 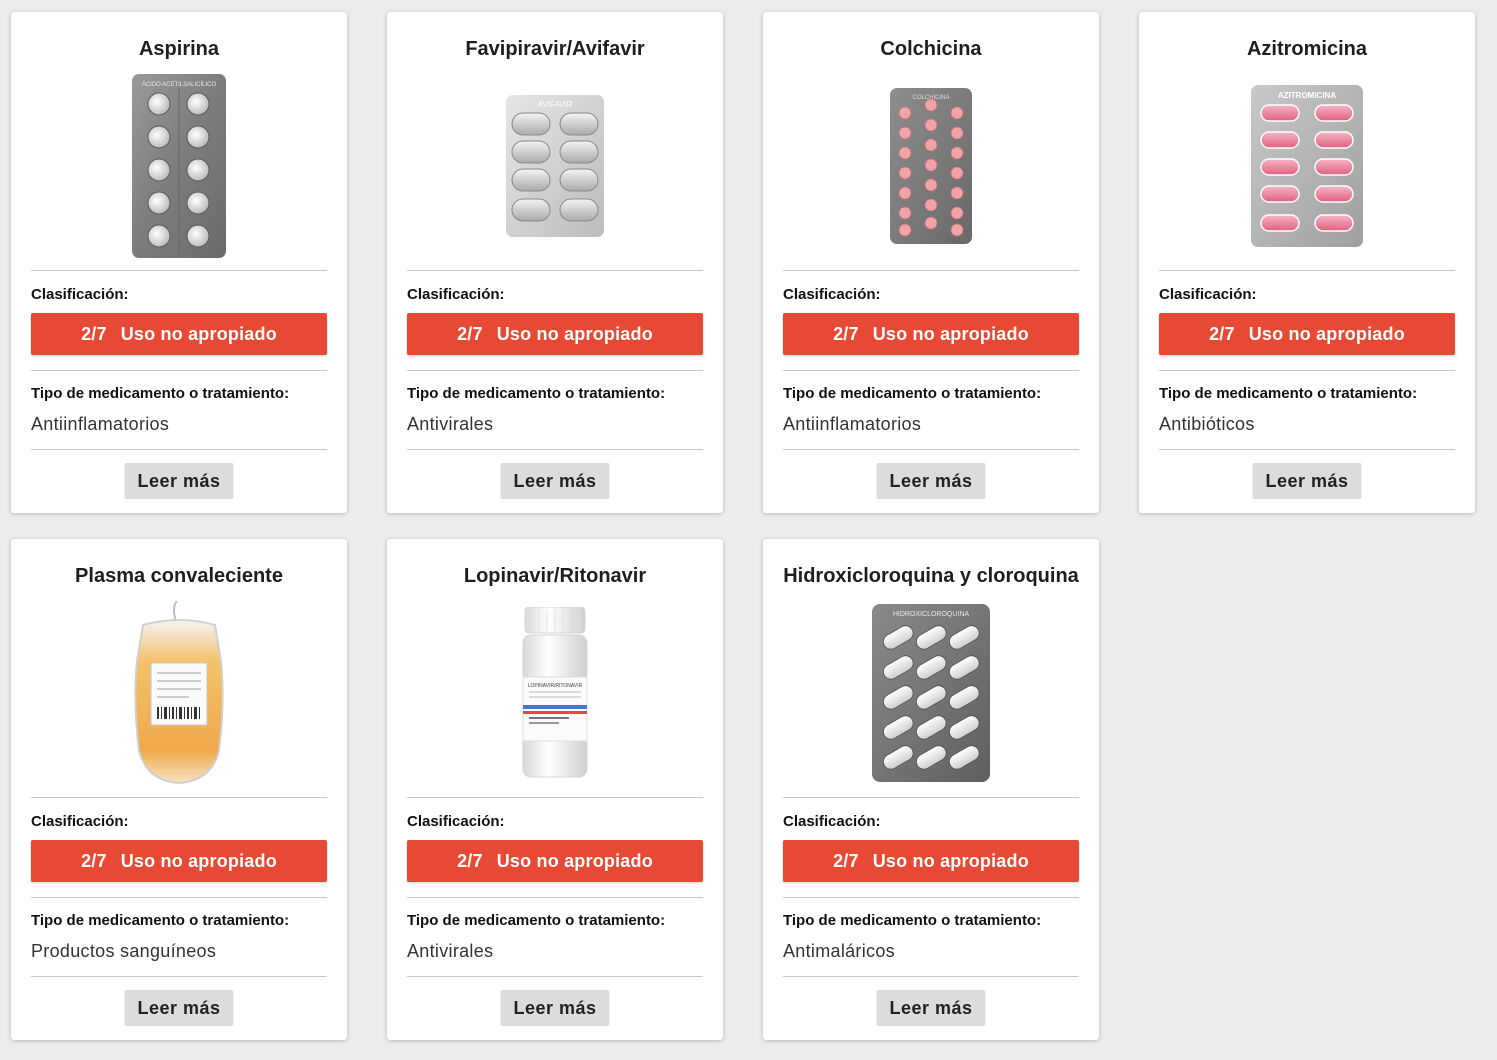 I want to click on medicine-bottle-image: LOPINAVIR/RITONAVIR, so click(x=555, y=693).